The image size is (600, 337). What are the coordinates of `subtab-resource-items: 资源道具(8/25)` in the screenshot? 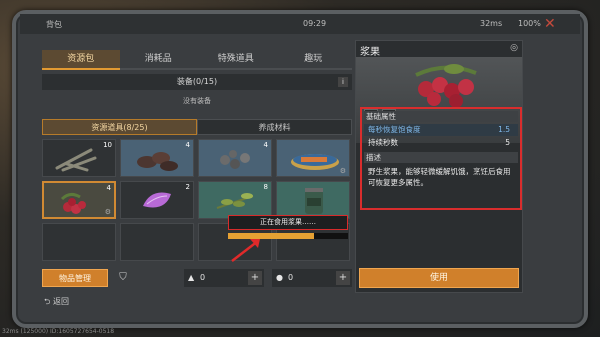 It's located at (119, 127).